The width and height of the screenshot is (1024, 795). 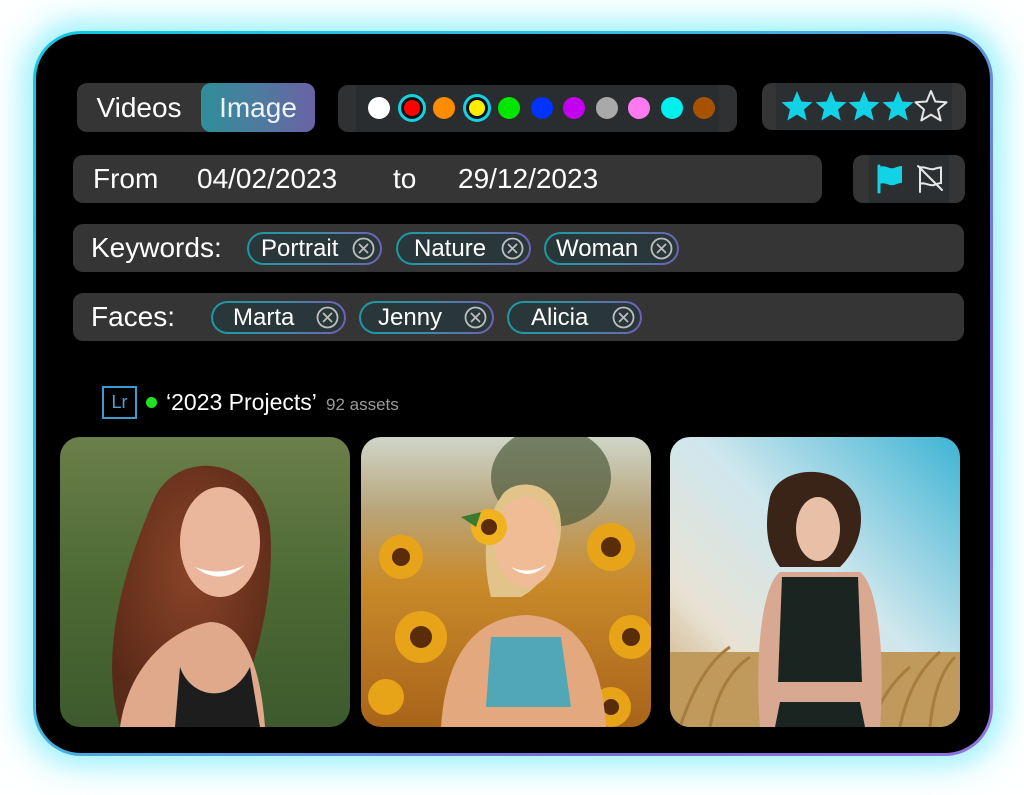 I want to click on star-rating, so click(x=864, y=106).